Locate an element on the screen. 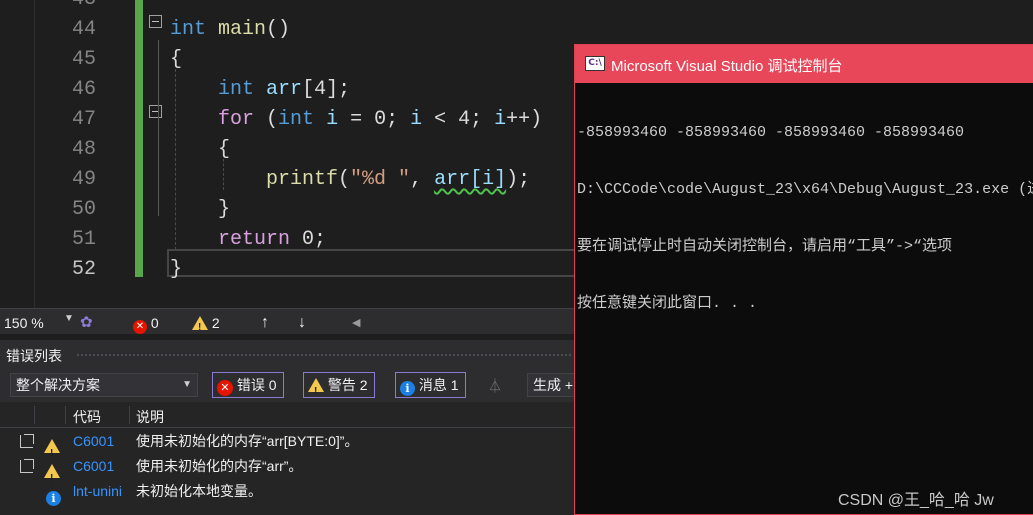  code-token: i is located at coordinates (416, 119).